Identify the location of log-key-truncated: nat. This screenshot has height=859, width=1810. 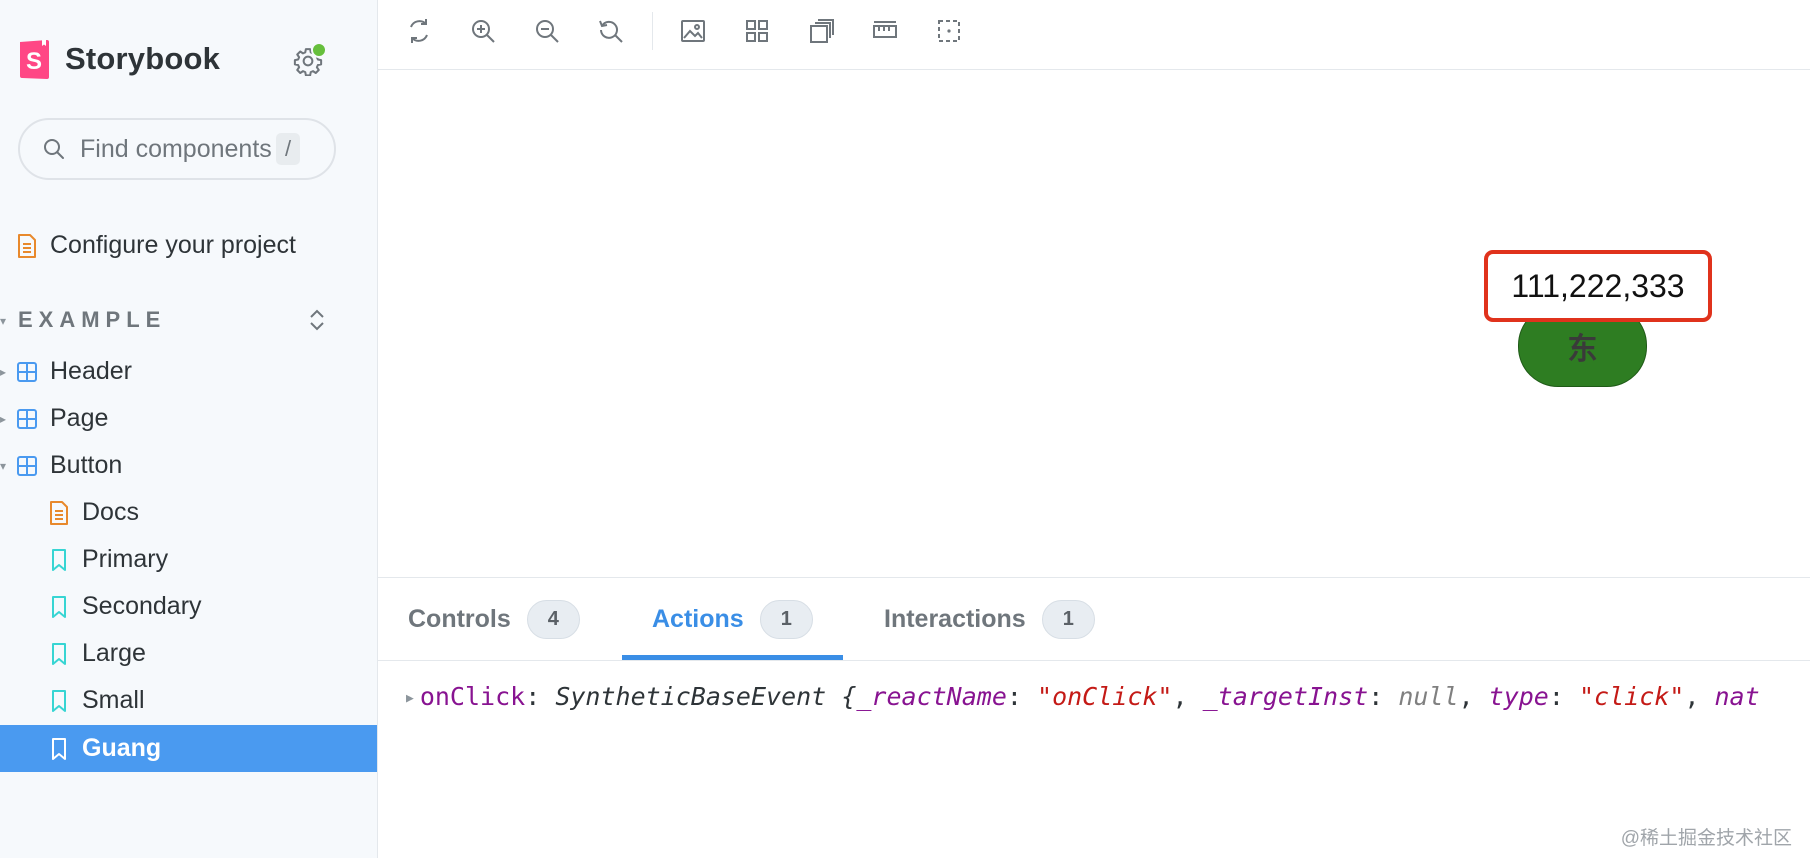
(1737, 696).